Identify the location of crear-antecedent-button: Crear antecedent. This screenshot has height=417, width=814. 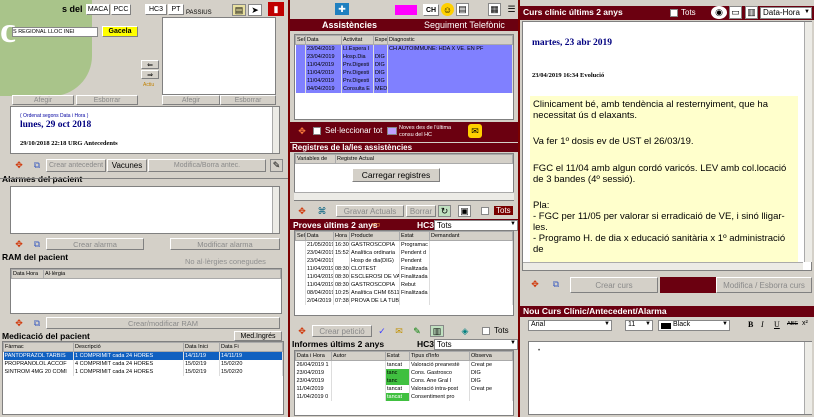
(76, 165).